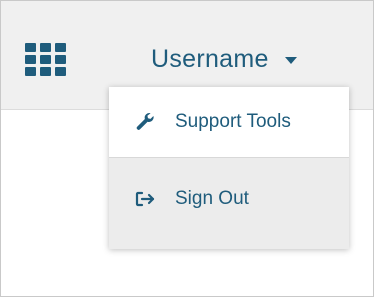  What do you see at coordinates (233, 121) in the screenshot?
I see `support-tools-label: Support Tools` at bounding box center [233, 121].